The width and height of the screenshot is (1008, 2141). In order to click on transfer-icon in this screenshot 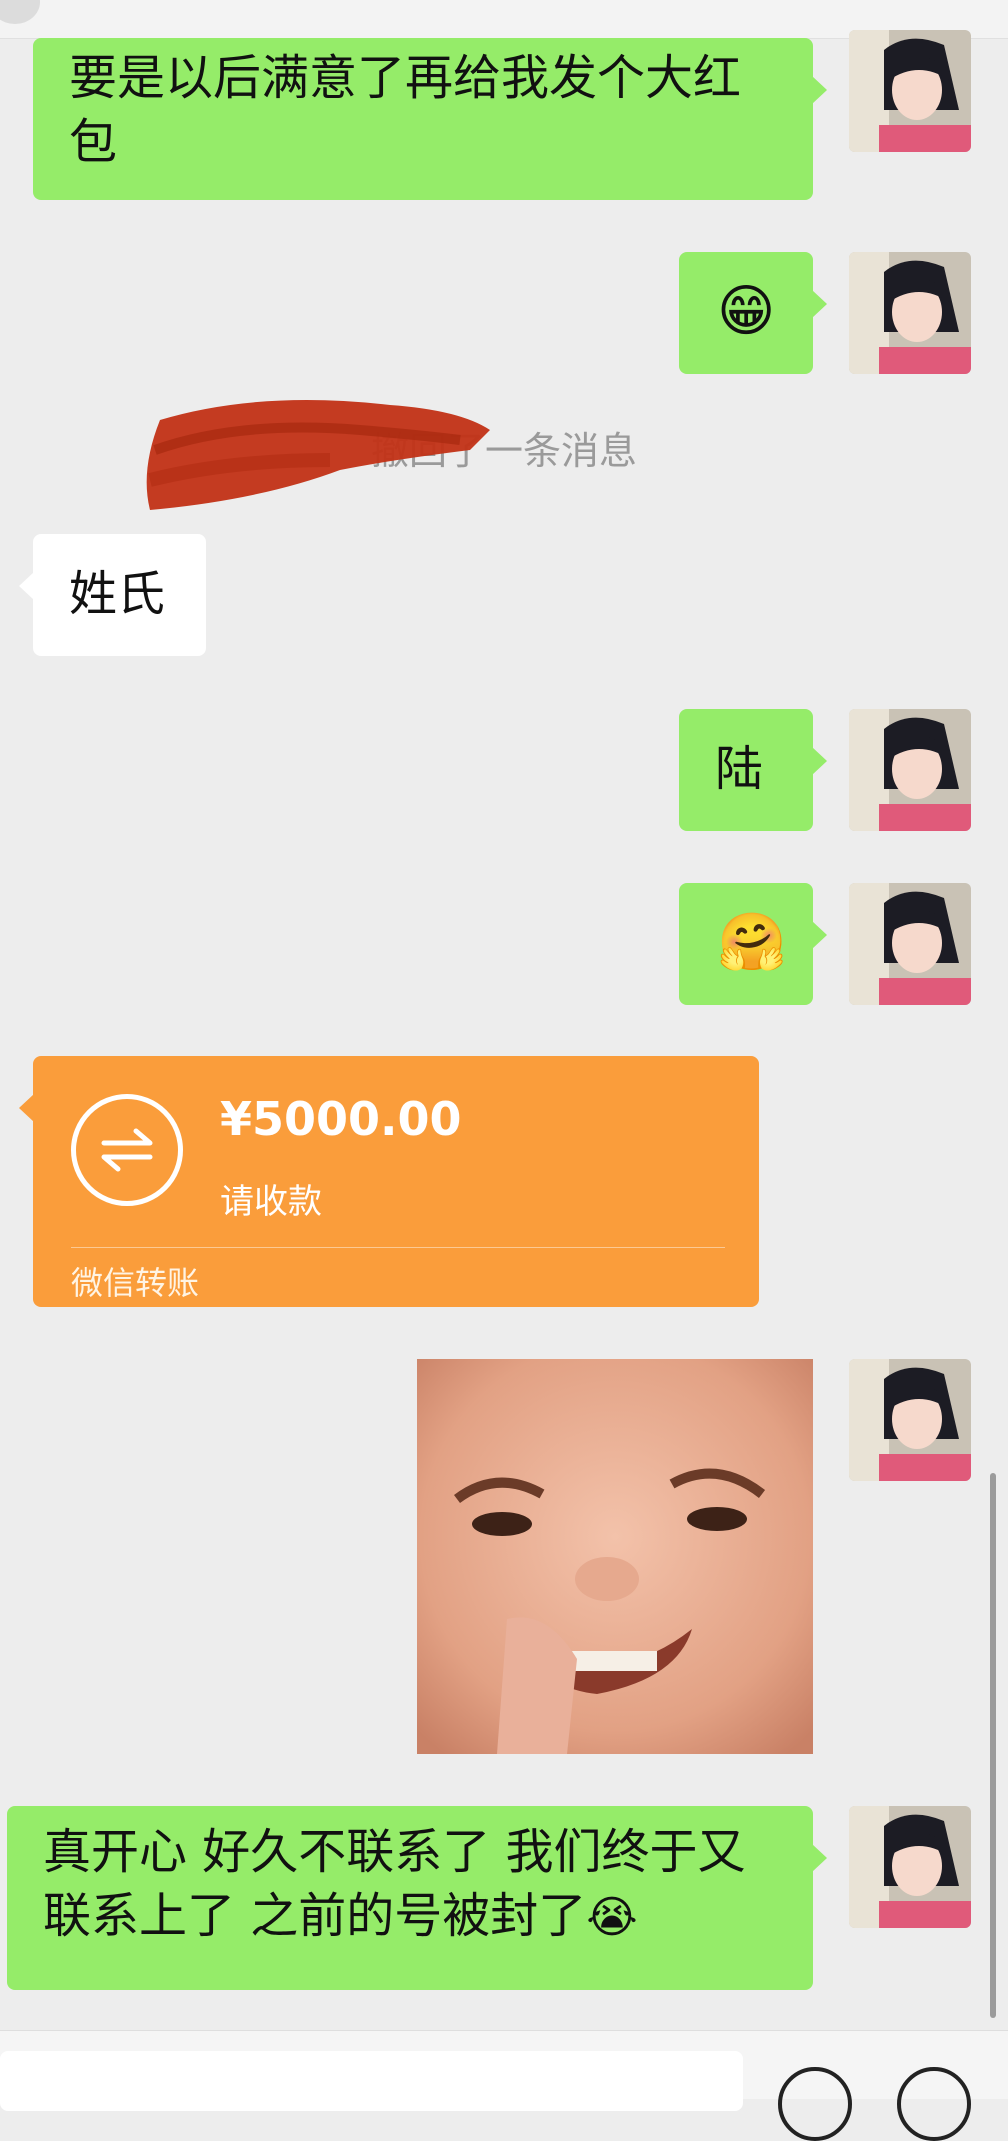, I will do `click(127, 1150)`.